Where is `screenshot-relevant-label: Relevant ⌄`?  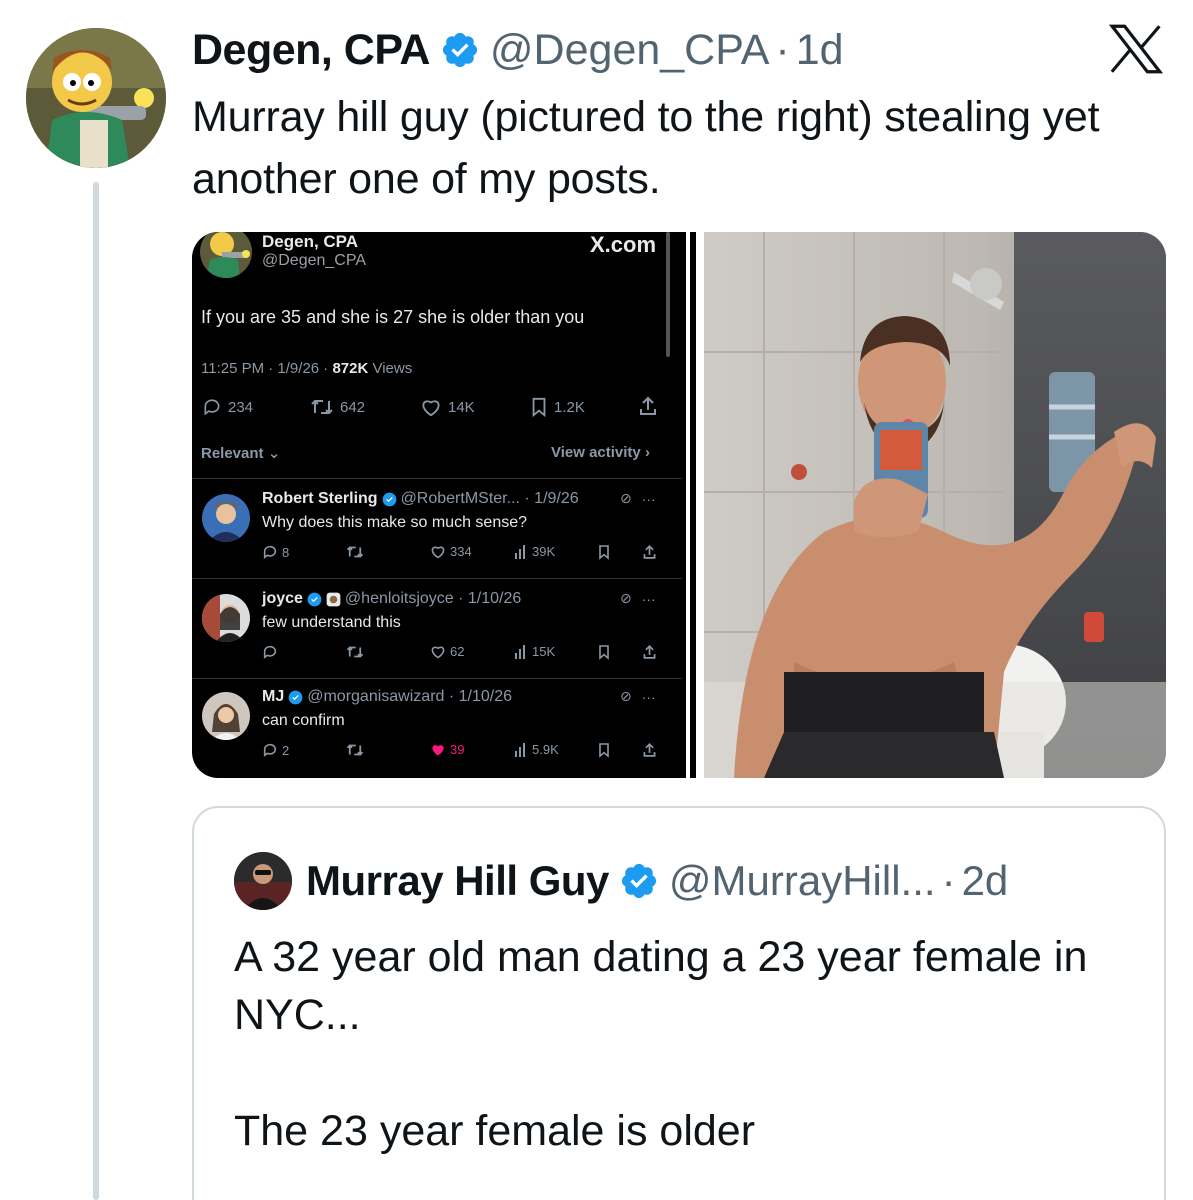 screenshot-relevant-label: Relevant ⌄ is located at coordinates (241, 453).